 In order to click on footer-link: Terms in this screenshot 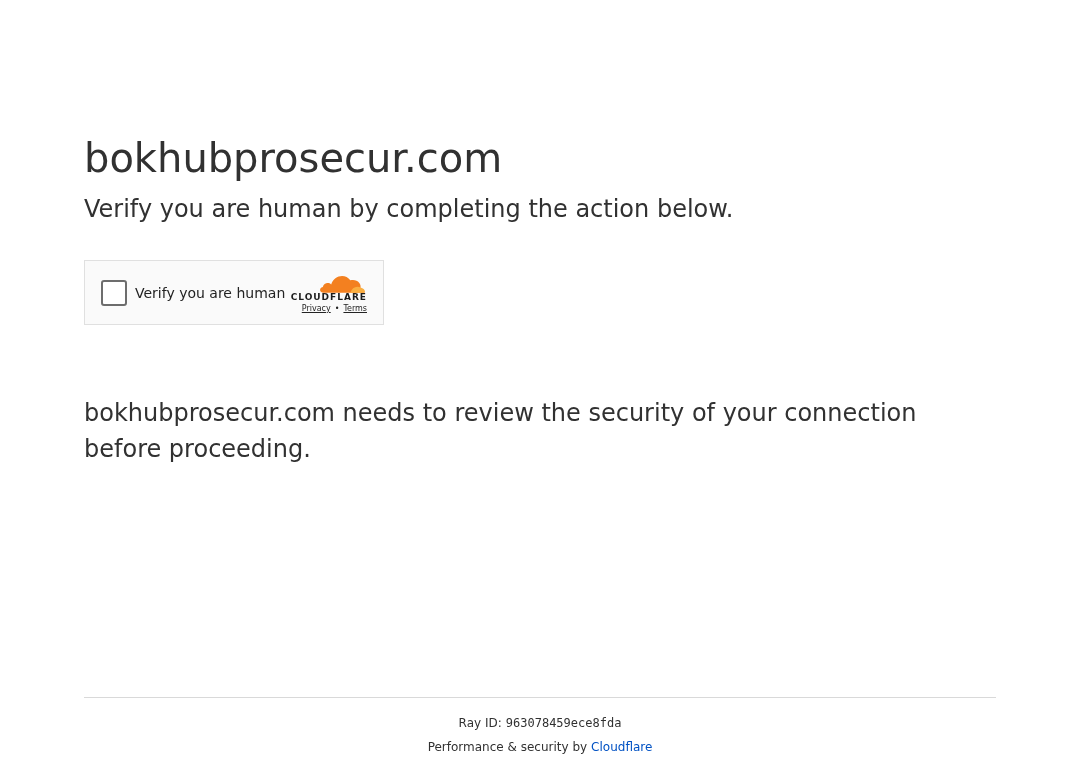, I will do `click(355, 309)`.